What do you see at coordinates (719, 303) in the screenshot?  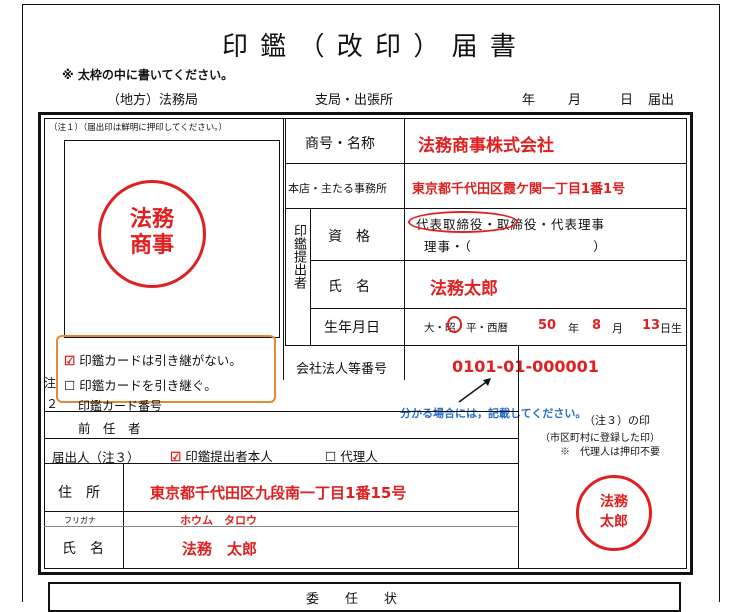 I see `page-border-right` at bounding box center [719, 303].